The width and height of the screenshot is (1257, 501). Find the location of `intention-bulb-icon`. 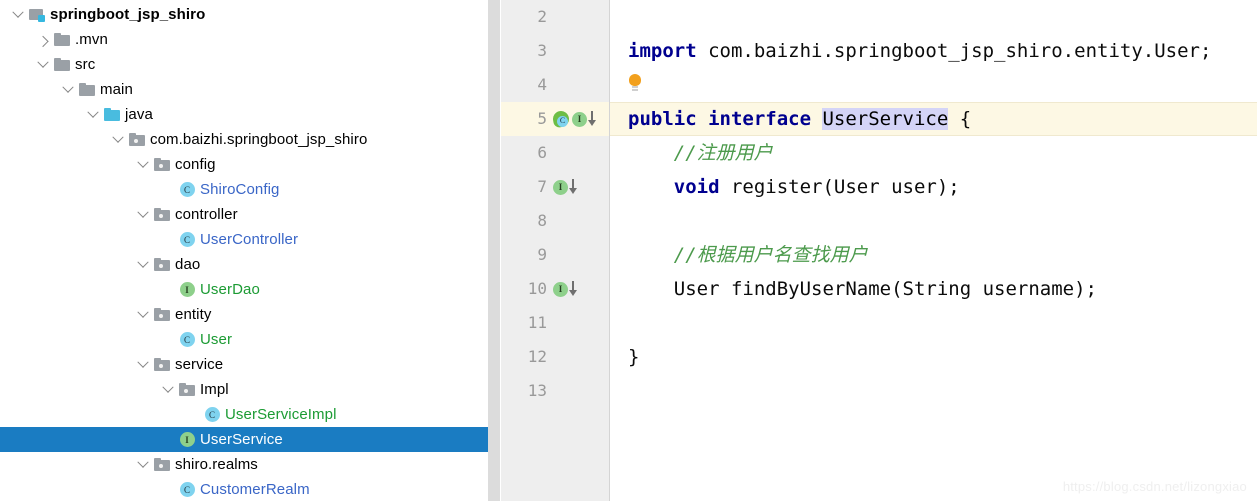

intention-bulb-icon is located at coordinates (635, 83).